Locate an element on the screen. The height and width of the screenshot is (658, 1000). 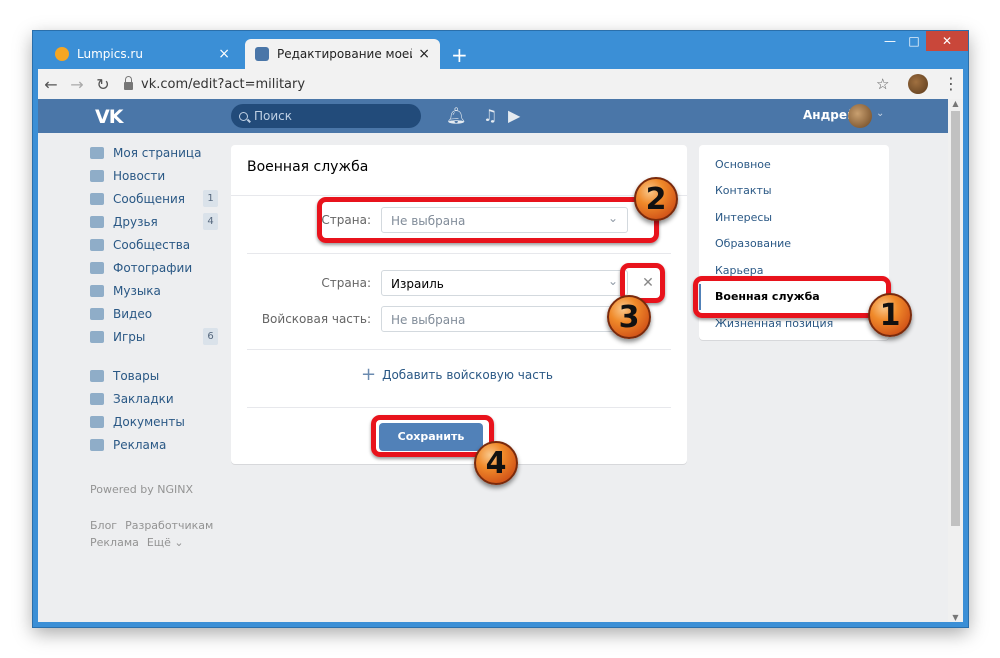
footer-devs-link: Разработчикам is located at coordinates (169, 525).